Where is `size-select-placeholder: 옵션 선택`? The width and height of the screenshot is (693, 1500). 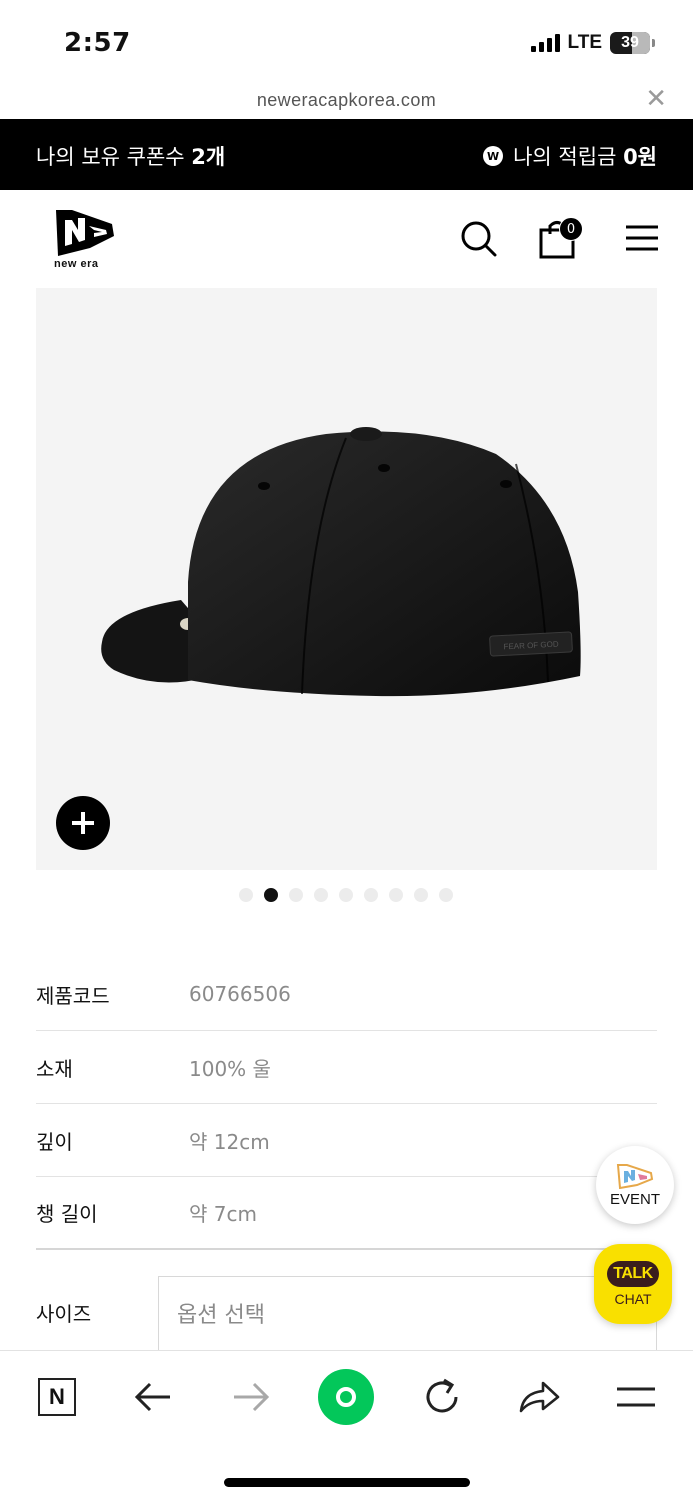
size-select-placeholder: 옵션 선택 is located at coordinates (221, 1315).